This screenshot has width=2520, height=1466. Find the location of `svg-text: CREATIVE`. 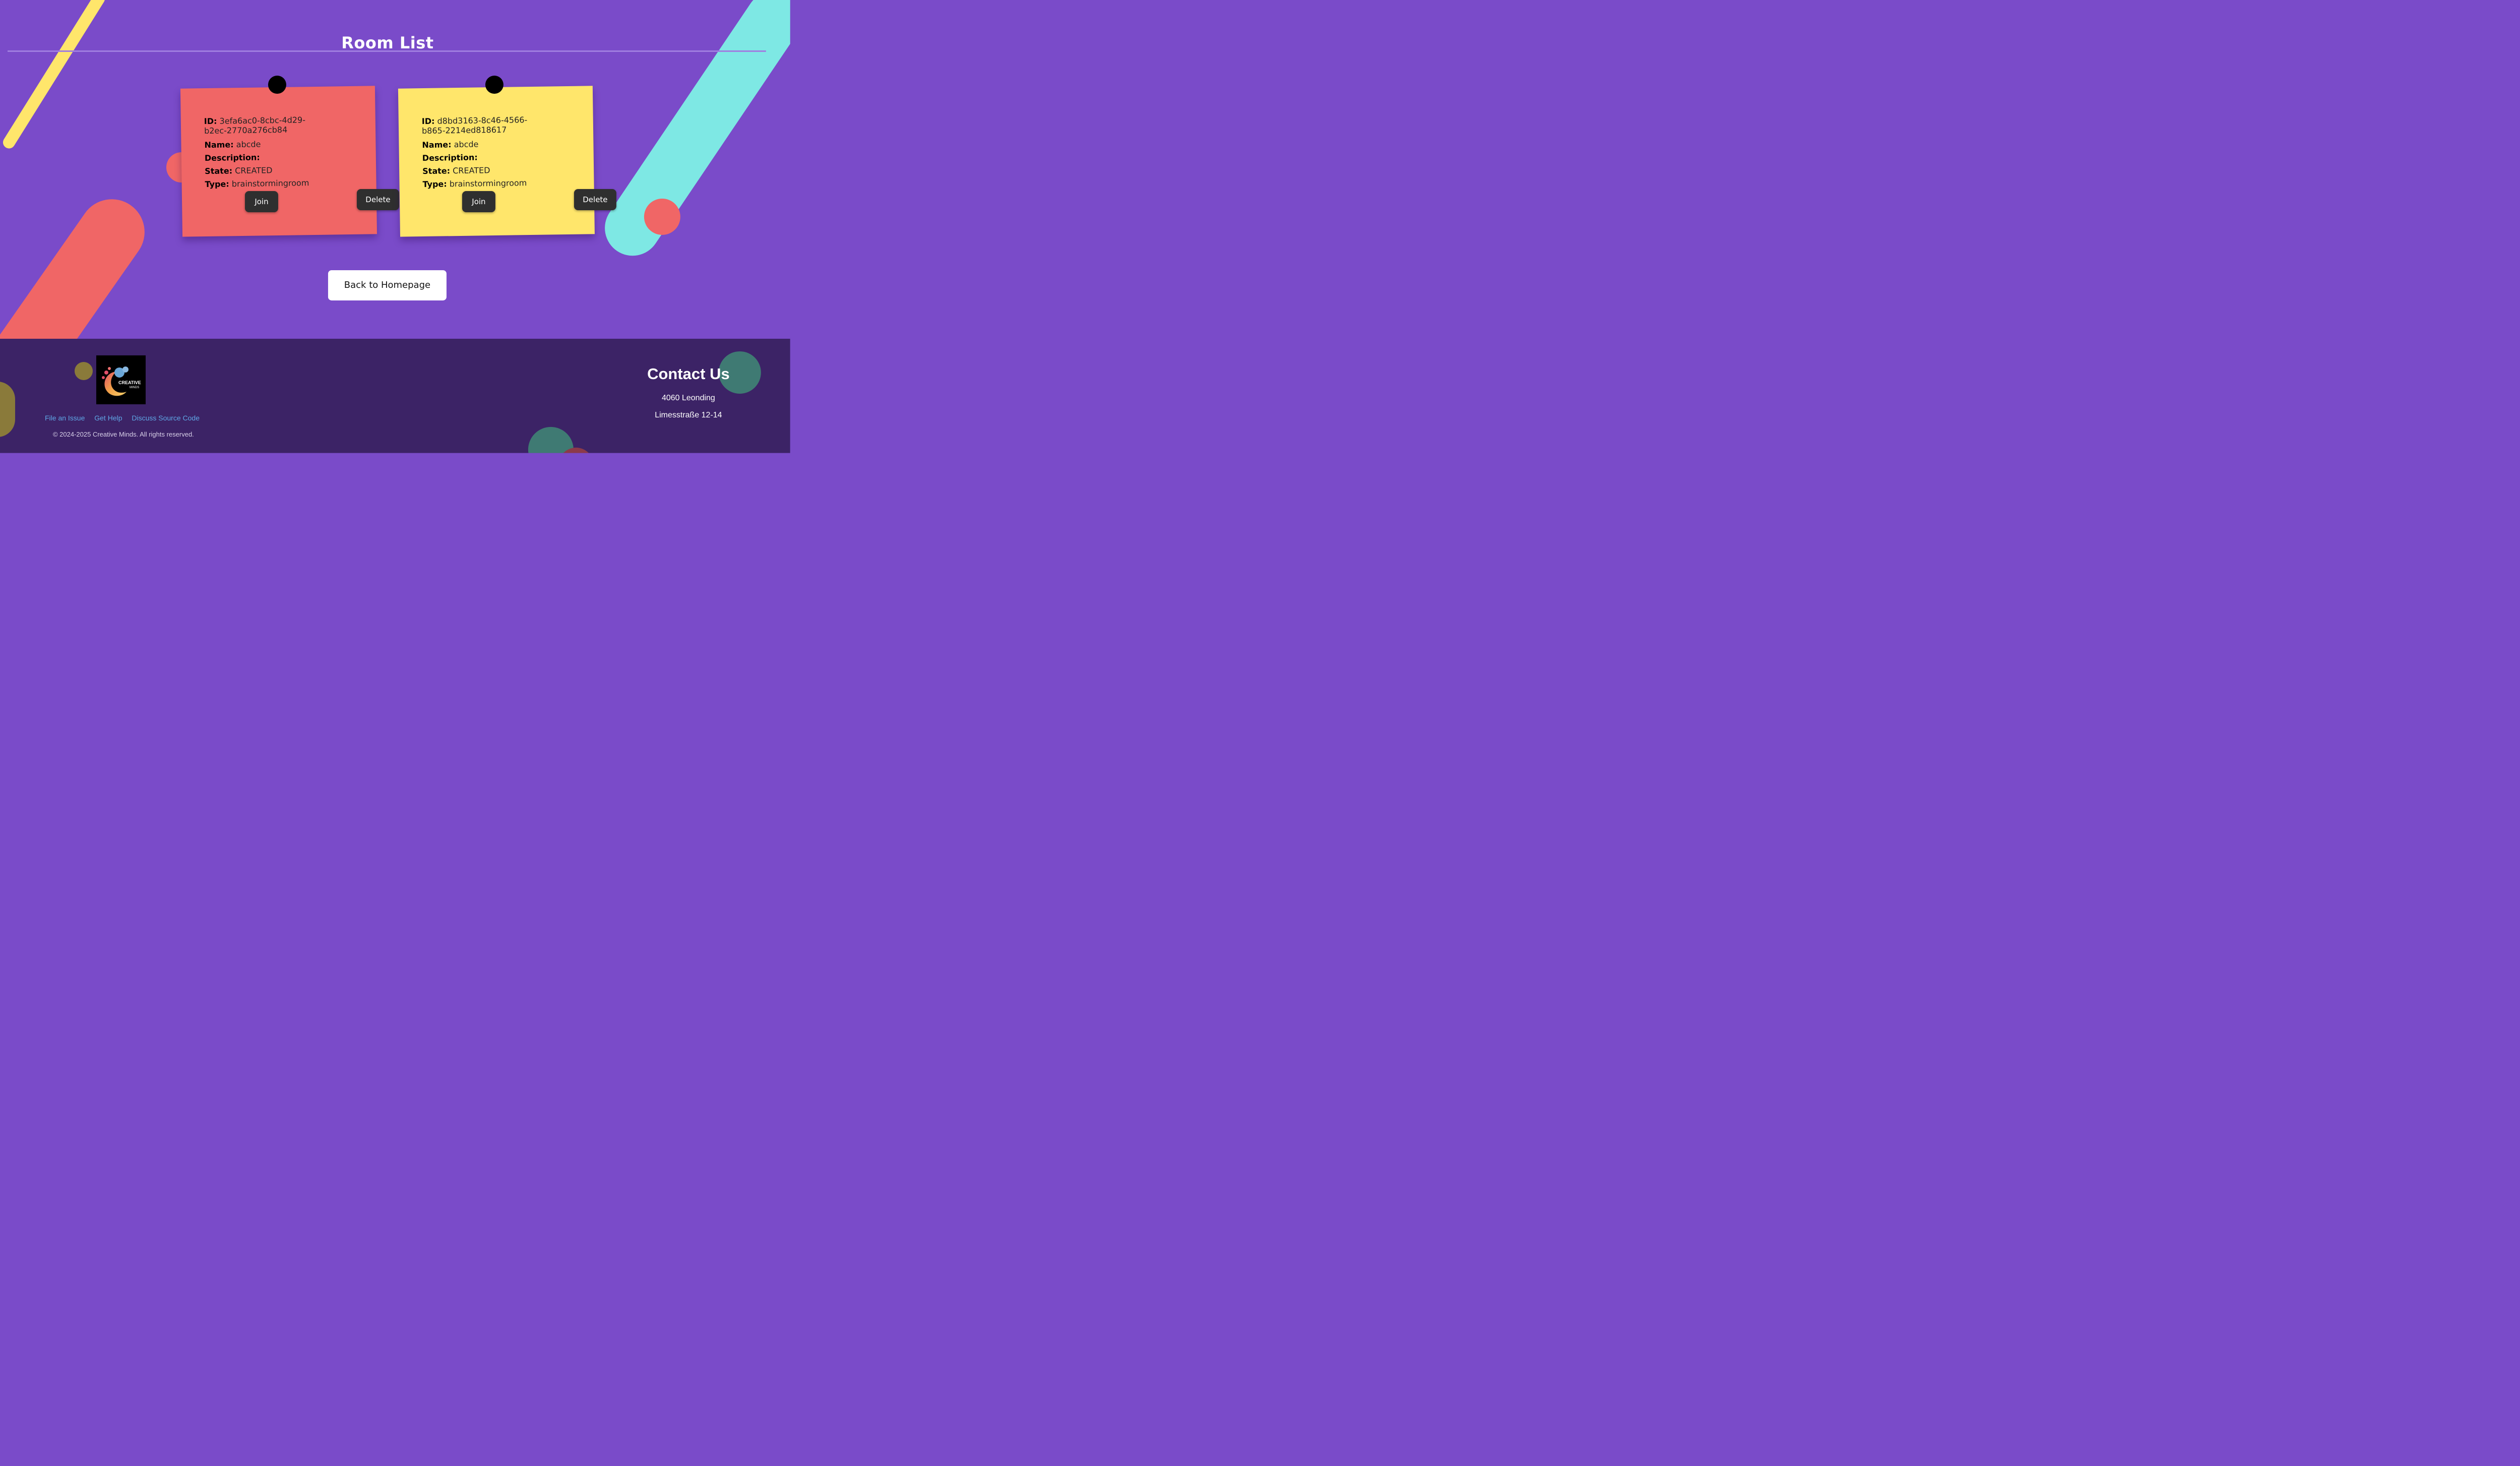

svg-text: CREATIVE is located at coordinates (129, 382).